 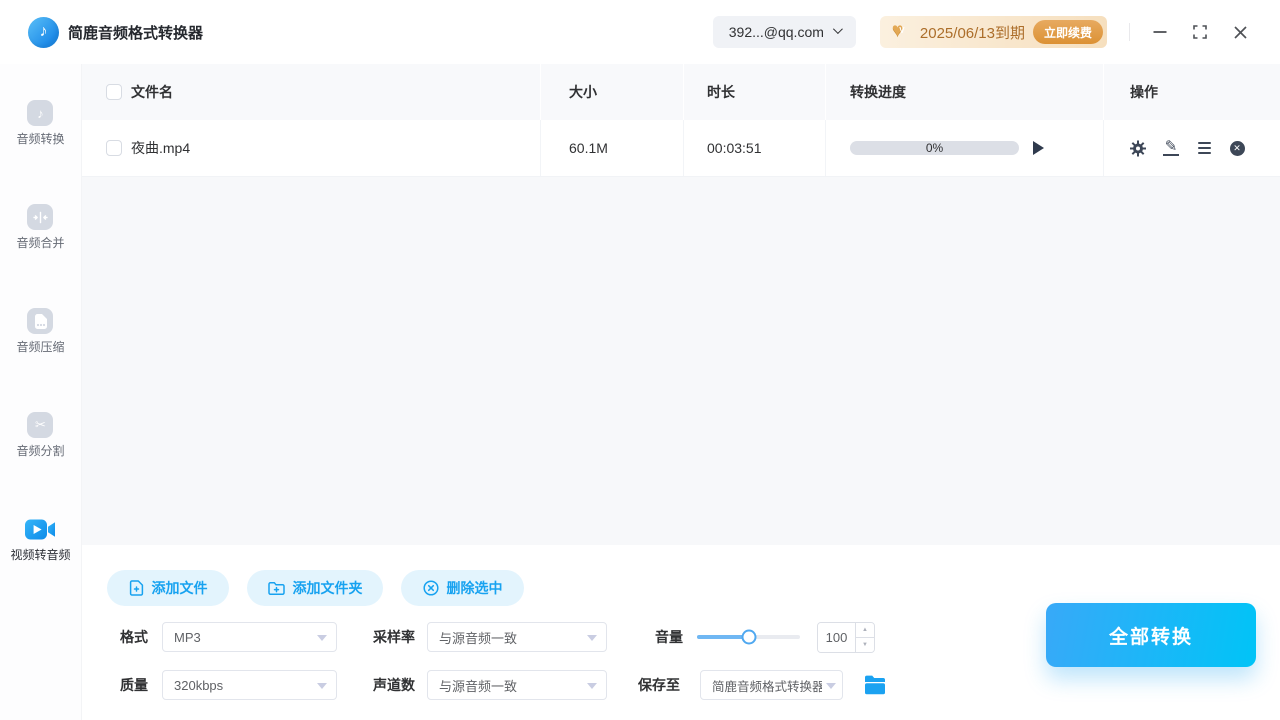 I want to click on cell-operations: ✎ ✕, so click(x=1191, y=148).